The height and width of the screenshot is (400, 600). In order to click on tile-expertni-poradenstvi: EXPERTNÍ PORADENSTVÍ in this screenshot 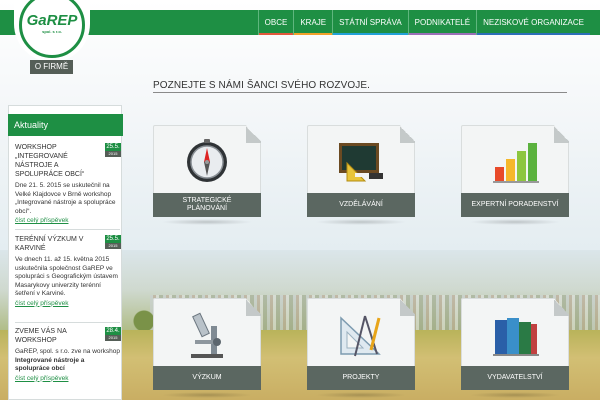, I will do `click(515, 175)`.